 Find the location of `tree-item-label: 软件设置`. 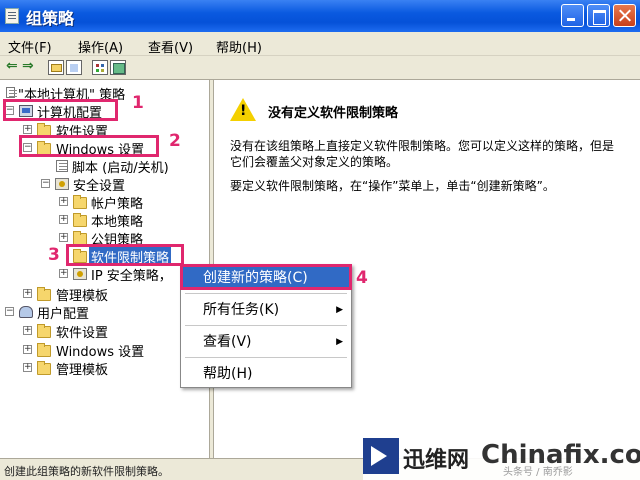

tree-item-label: 软件设置 is located at coordinates (82, 333).